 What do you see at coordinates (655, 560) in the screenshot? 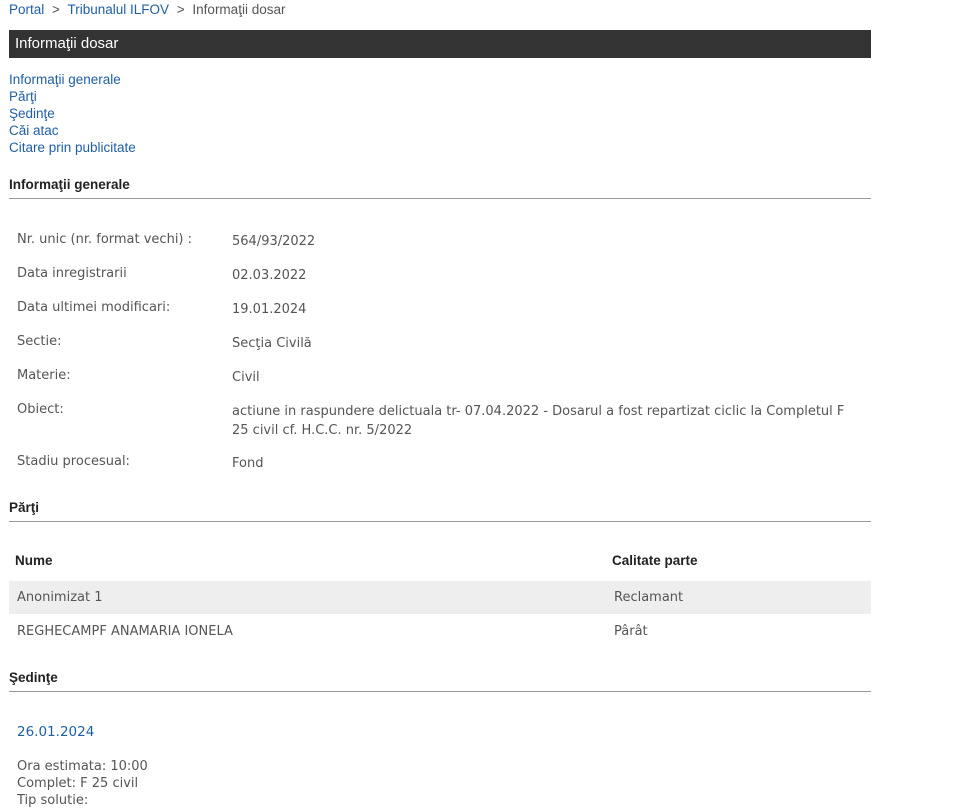
I see `column-header-calitate: Calitate parte` at bounding box center [655, 560].